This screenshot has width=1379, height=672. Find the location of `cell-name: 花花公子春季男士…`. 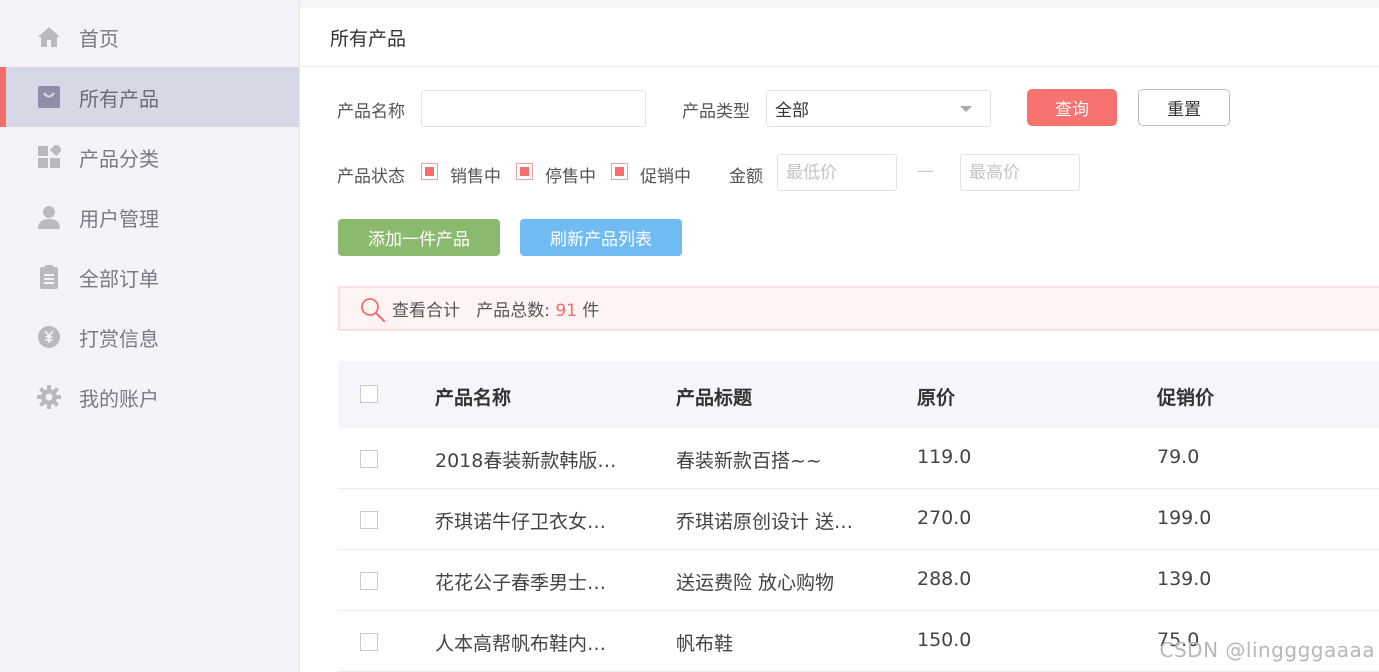

cell-name: 花花公子春季男士… is located at coordinates (521, 583).